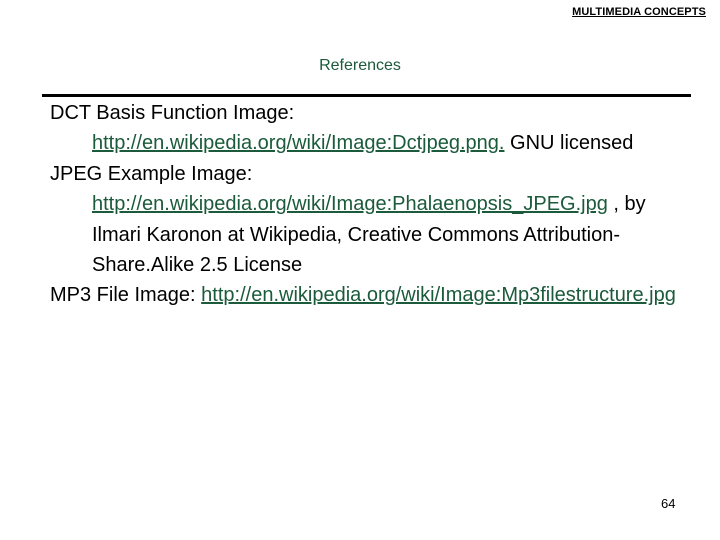 This screenshot has width=720, height=540. What do you see at coordinates (360, 65) in the screenshot?
I see `slide-title: References` at bounding box center [360, 65].